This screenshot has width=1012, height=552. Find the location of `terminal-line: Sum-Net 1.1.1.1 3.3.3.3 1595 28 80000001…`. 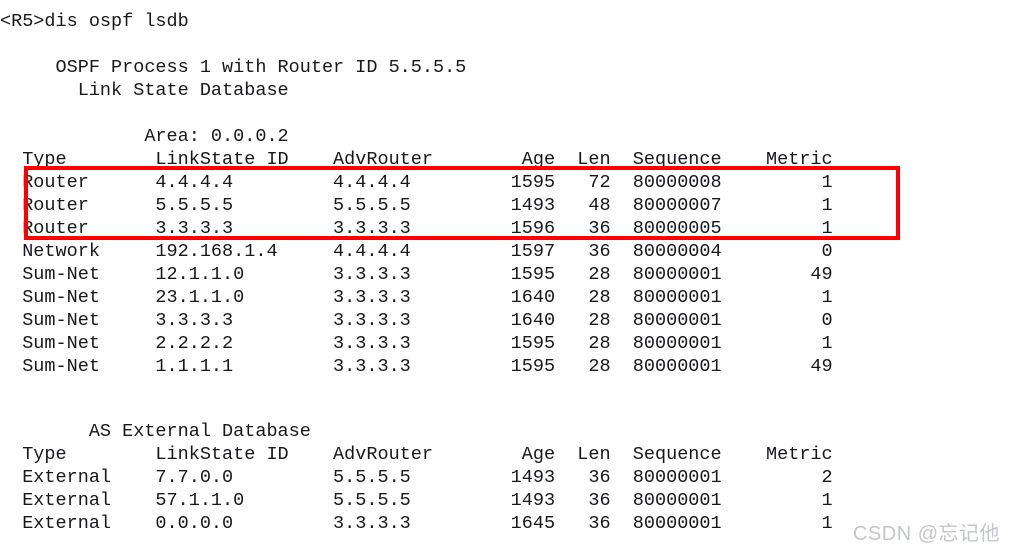

terminal-line: Sum-Net 1.1.1.1 3.3.3.3 1595 28 80000001… is located at coordinates (416, 366).